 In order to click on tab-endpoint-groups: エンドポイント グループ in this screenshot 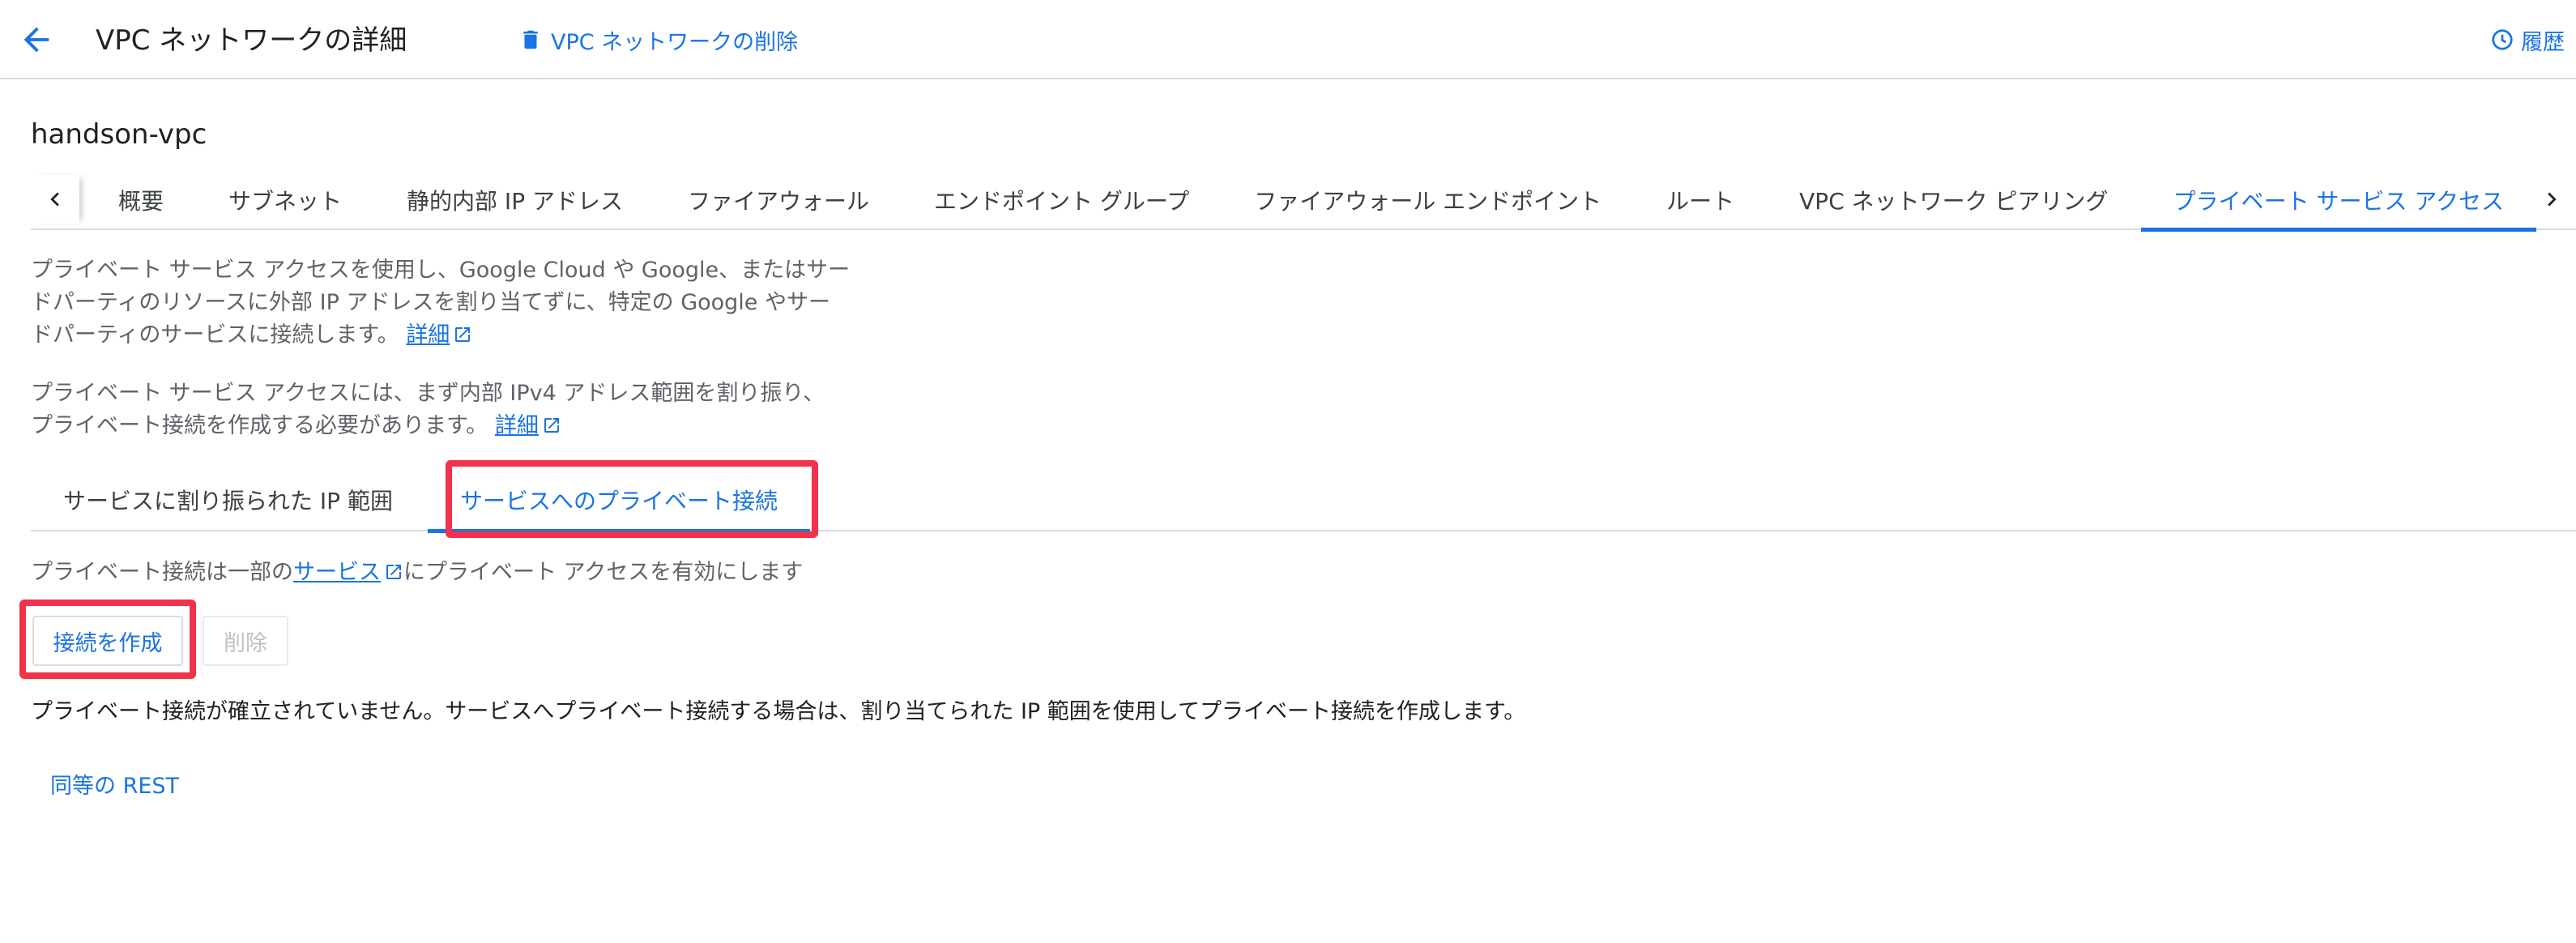, I will do `click(1062, 200)`.